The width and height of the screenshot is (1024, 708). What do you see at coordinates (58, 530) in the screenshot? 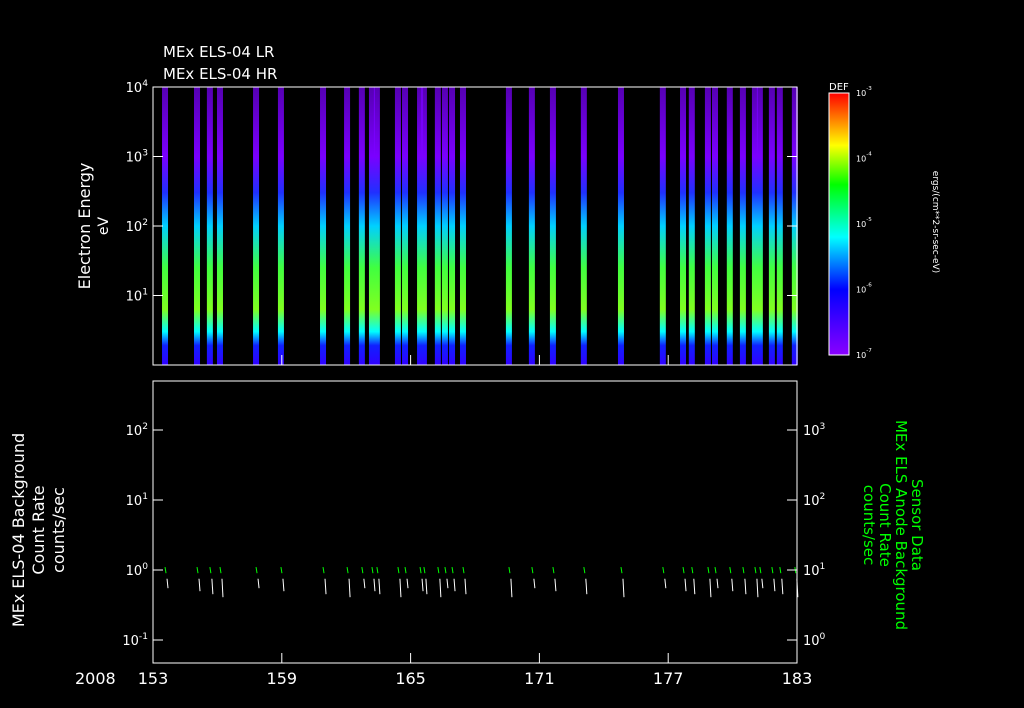
I see `bottom-ylabel-line: counts/sec` at bounding box center [58, 530].